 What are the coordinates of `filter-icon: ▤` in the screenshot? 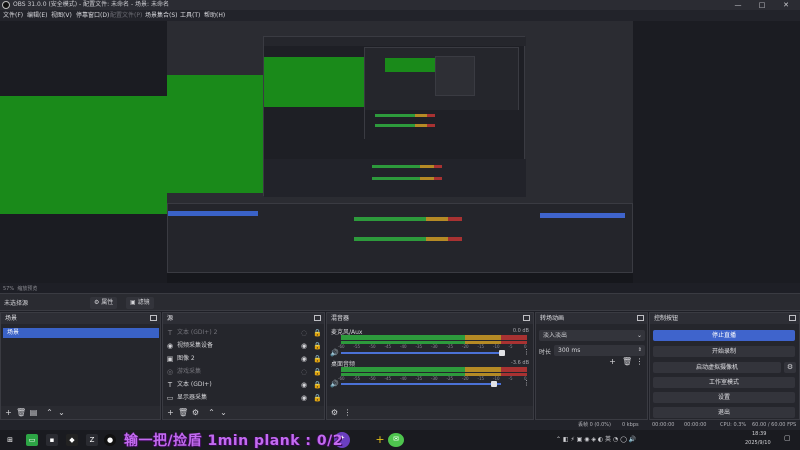 It's located at (33, 412).